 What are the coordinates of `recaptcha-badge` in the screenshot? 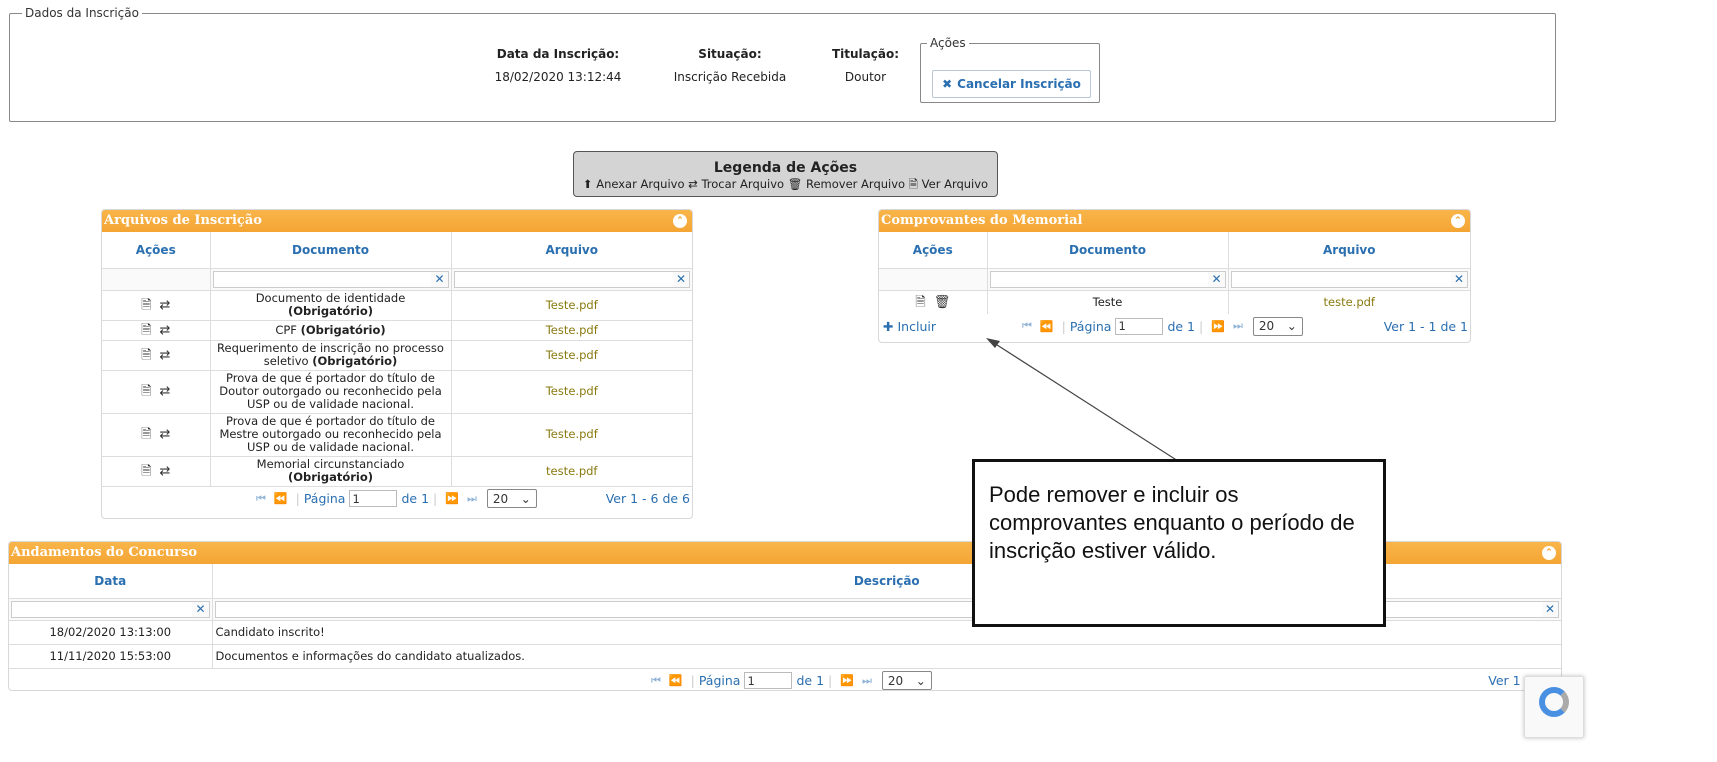 It's located at (1554, 707).